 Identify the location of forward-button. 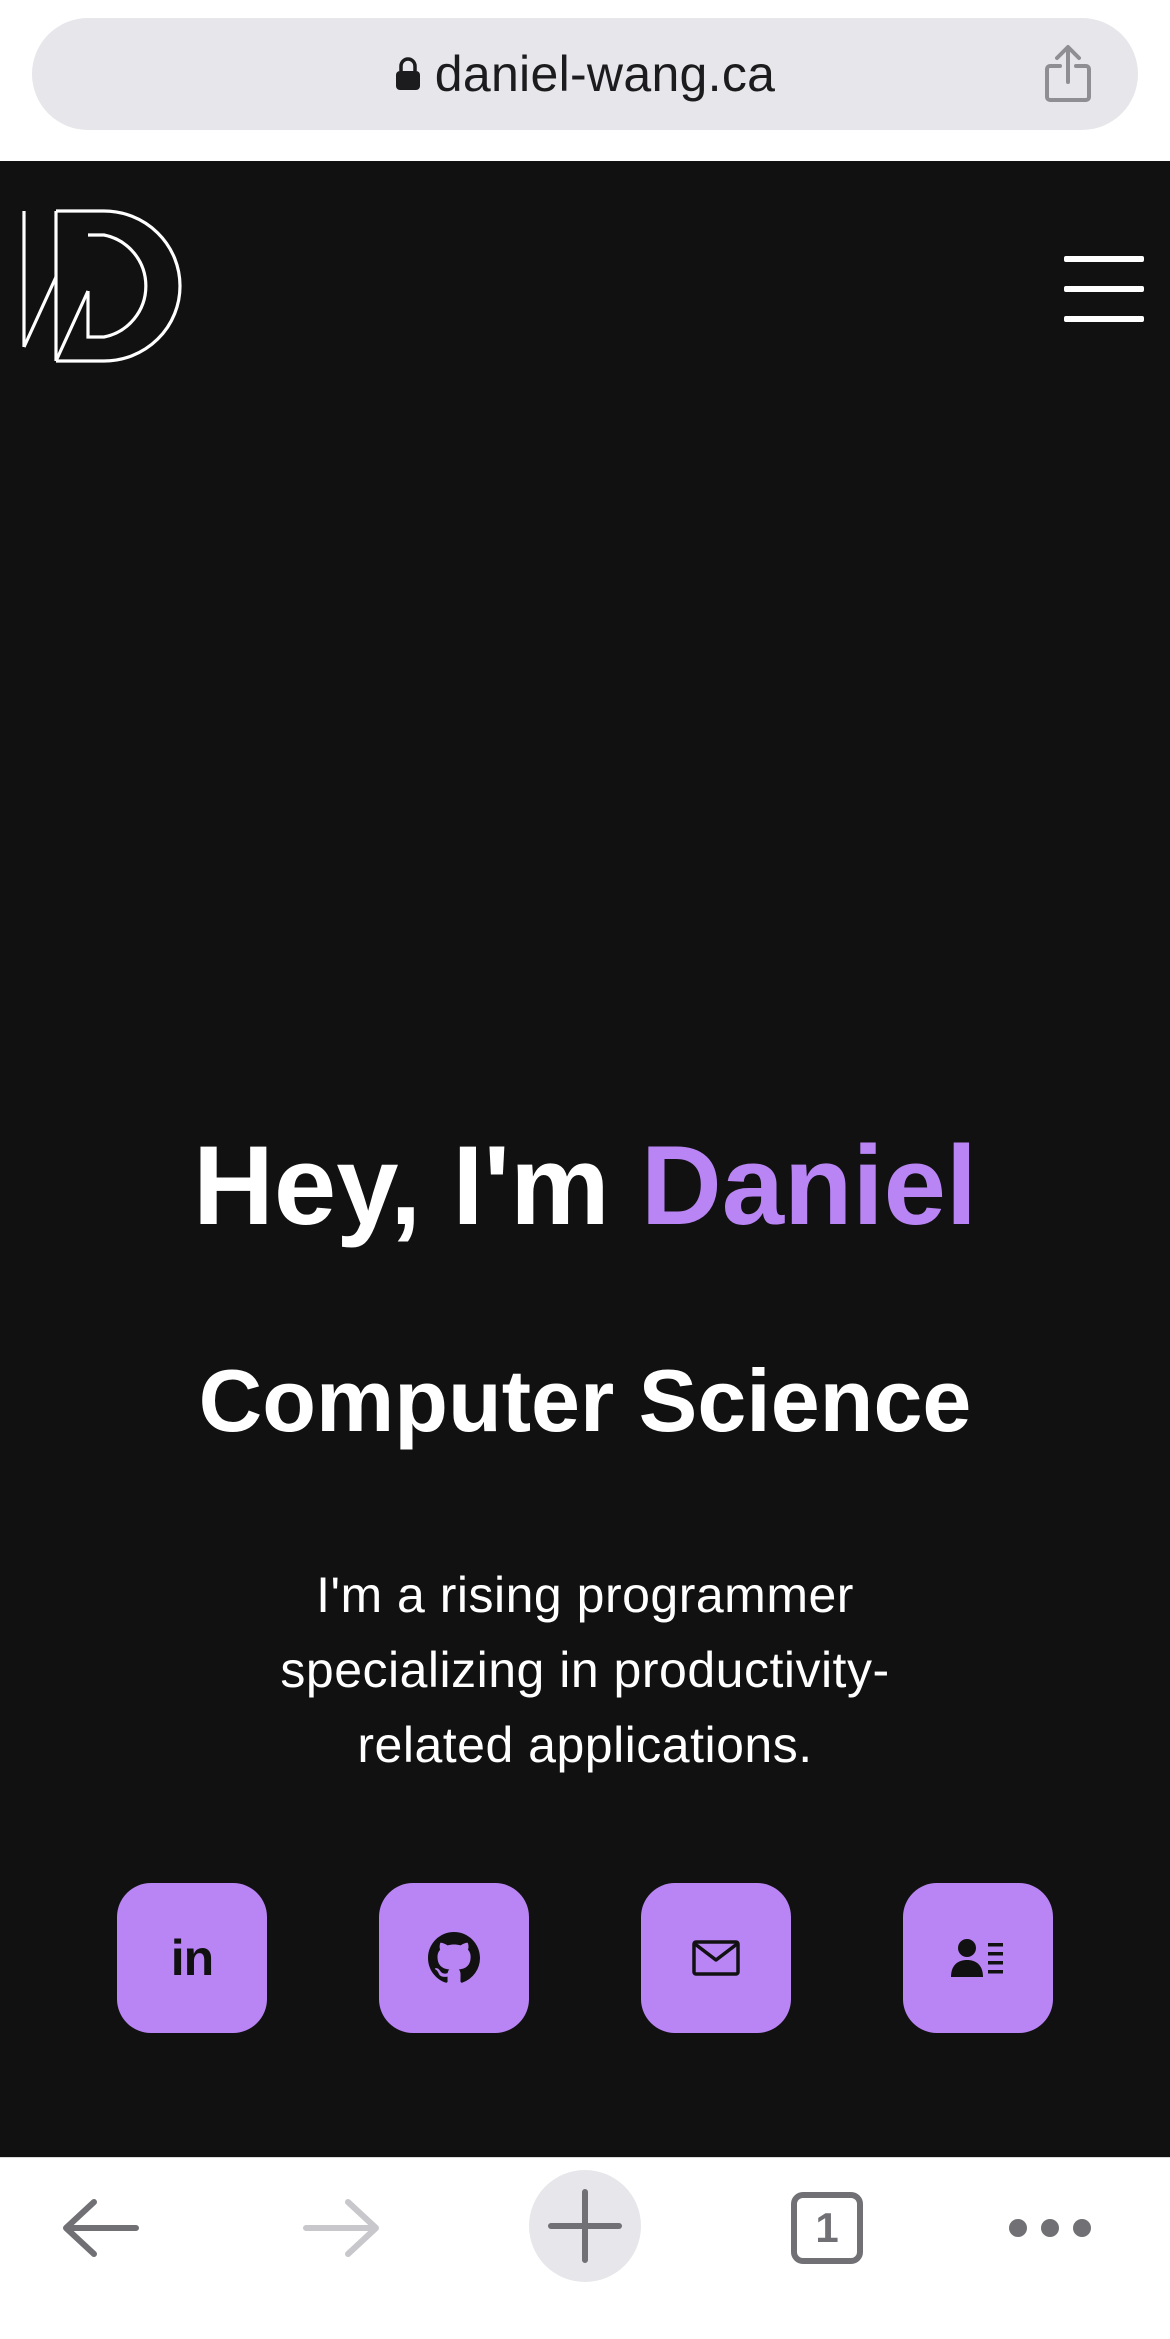
(342, 2228).